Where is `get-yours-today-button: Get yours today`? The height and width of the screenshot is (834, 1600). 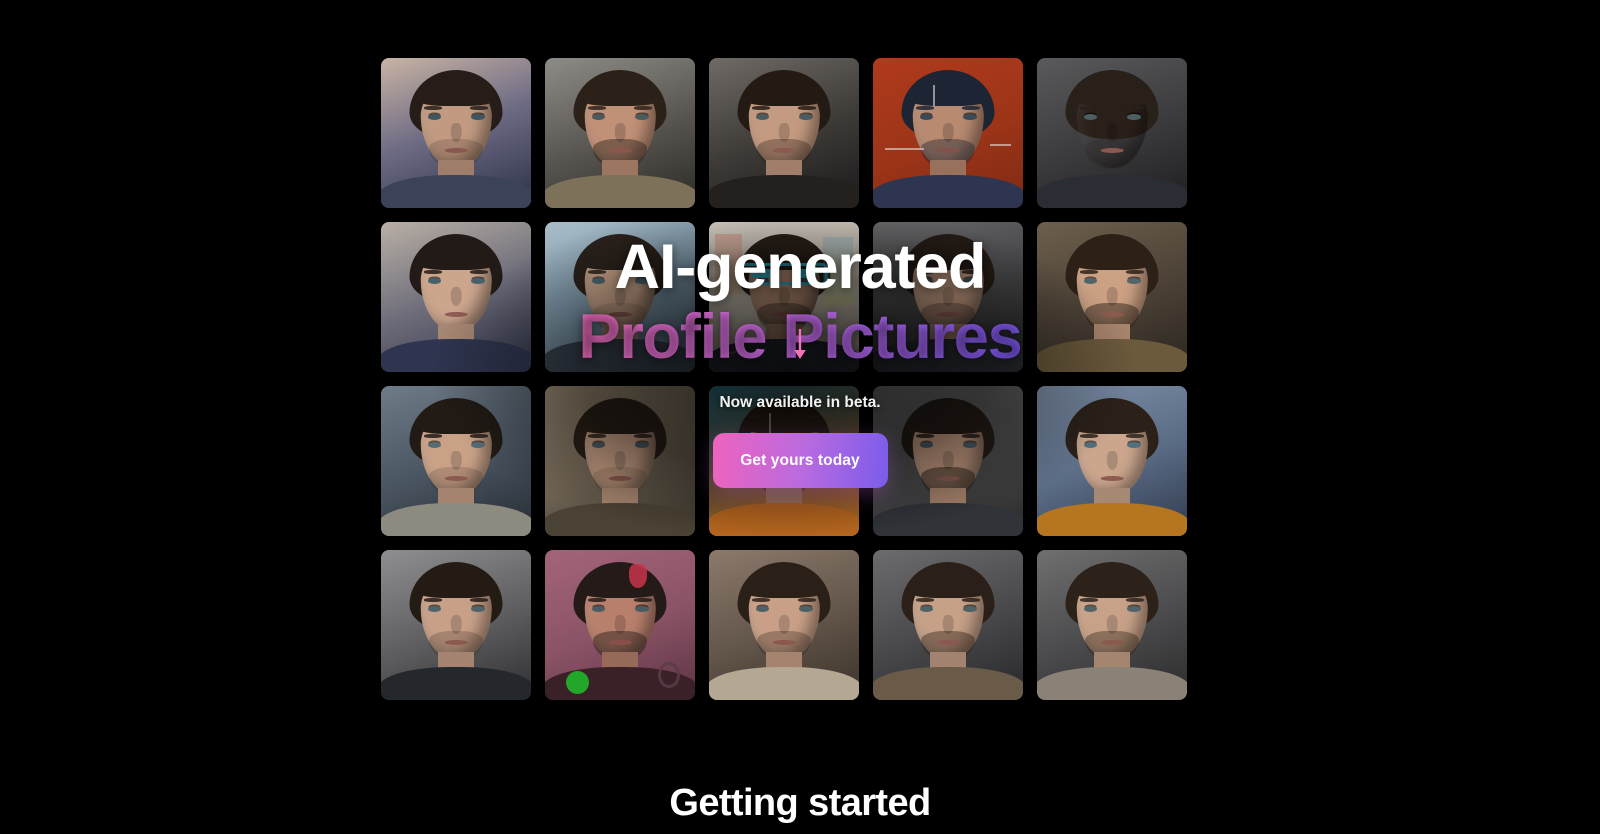
get-yours-today-button: Get yours today is located at coordinates (800, 460).